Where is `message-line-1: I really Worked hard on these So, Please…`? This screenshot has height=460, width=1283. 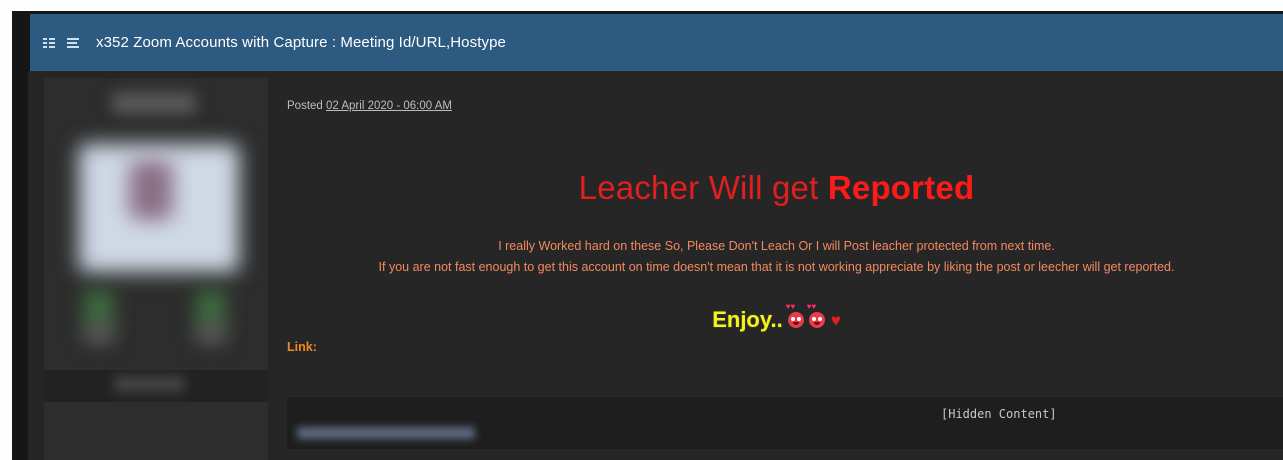
message-line-1: I really Worked hard on these So, Please… is located at coordinates (776, 246).